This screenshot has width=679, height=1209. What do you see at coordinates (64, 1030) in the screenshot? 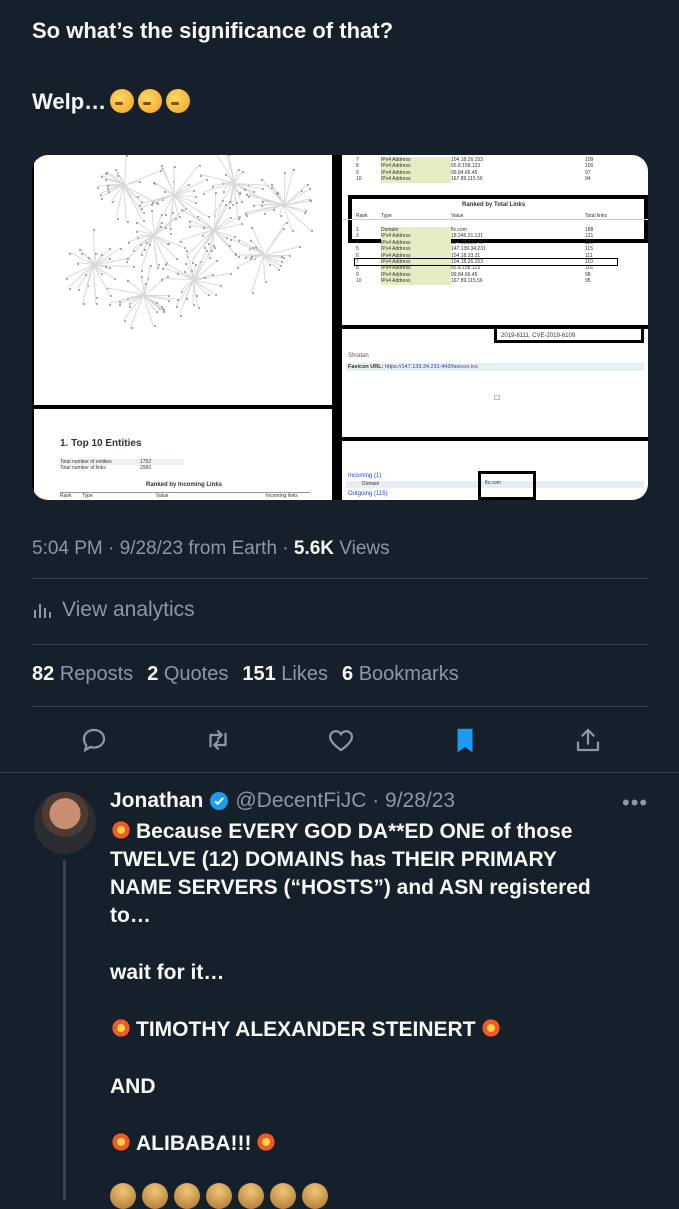
I see `thread-line` at bounding box center [64, 1030].